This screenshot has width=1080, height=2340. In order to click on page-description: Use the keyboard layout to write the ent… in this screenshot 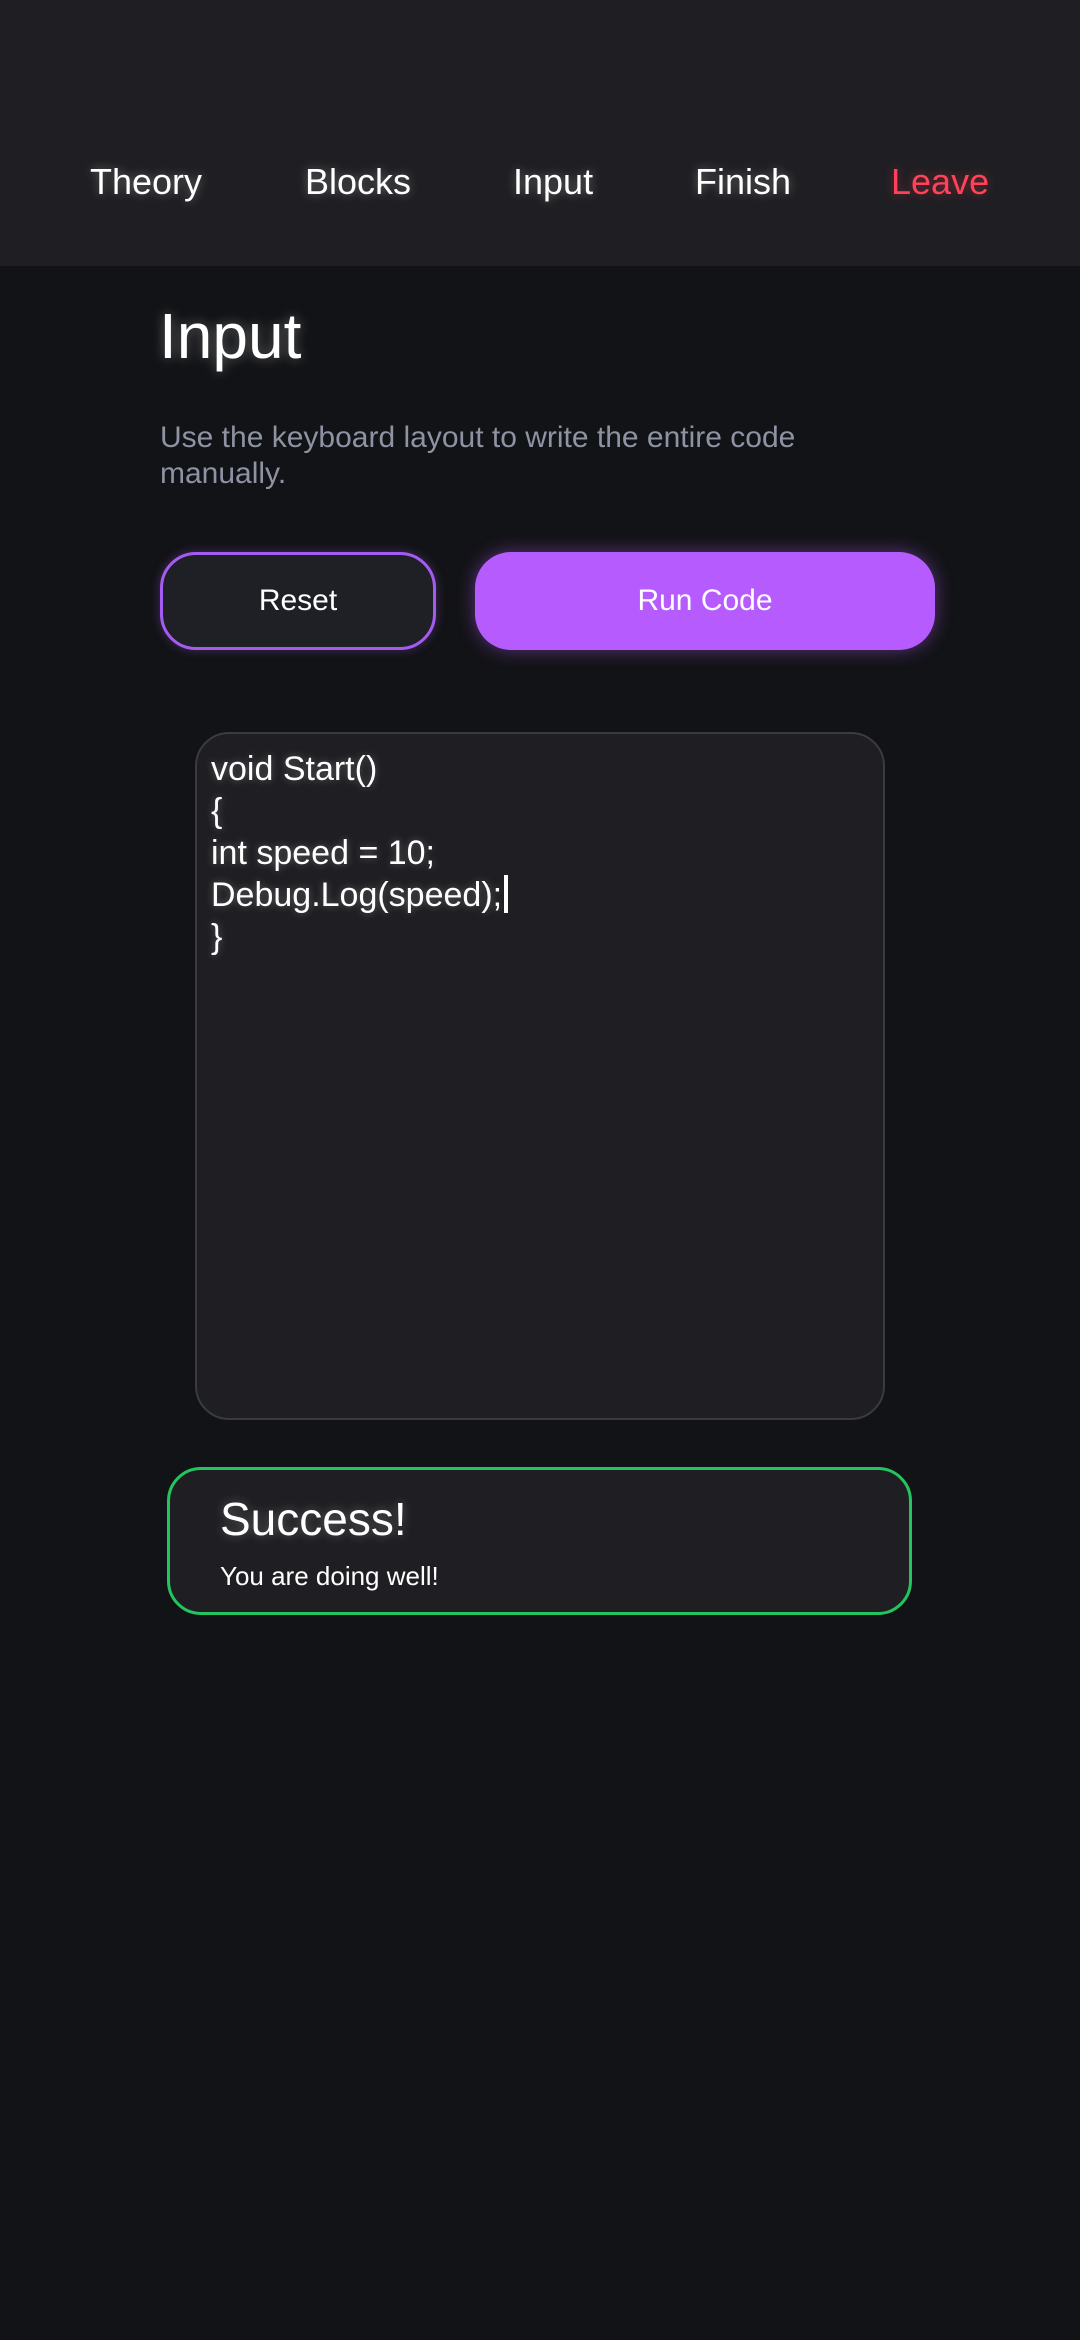, I will do `click(478, 455)`.